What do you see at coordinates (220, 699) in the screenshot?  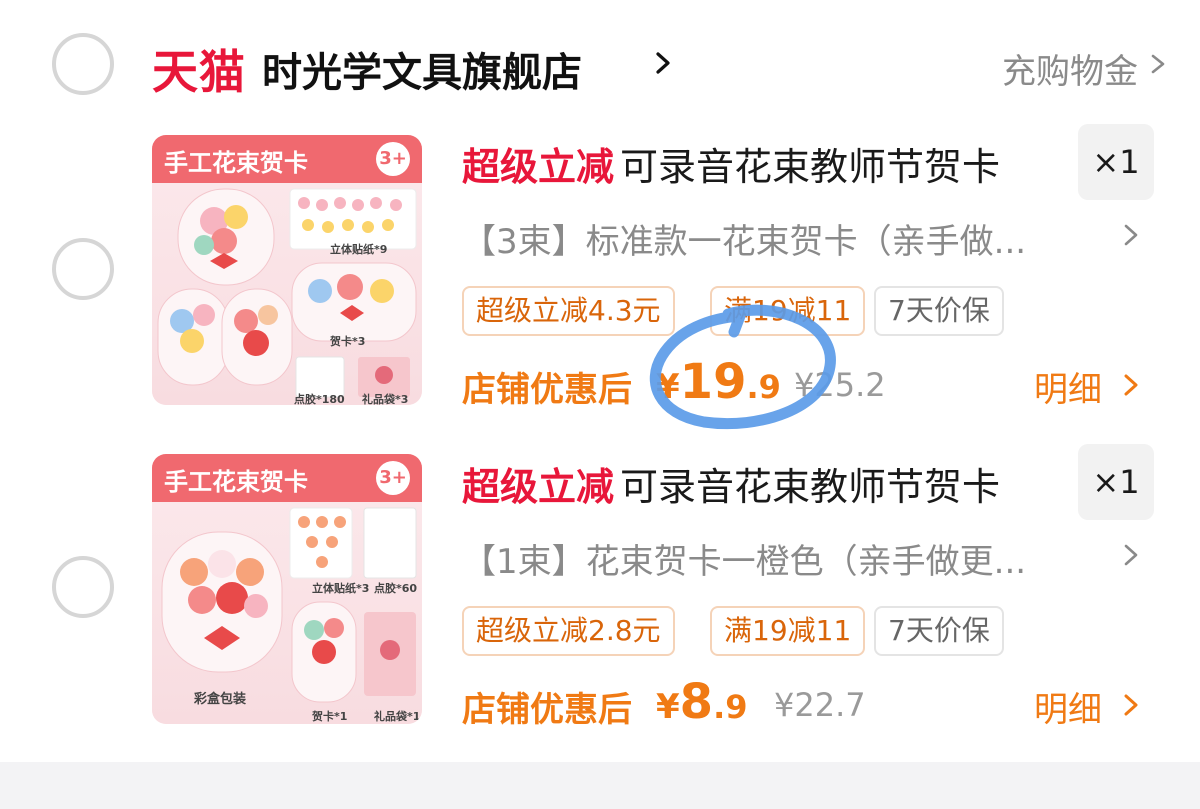 I see `thumbnail-label: 彩盒包装` at bounding box center [220, 699].